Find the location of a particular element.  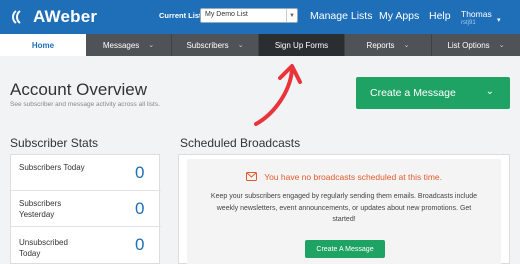

aweber-logo: AWeber is located at coordinates (53, 17).